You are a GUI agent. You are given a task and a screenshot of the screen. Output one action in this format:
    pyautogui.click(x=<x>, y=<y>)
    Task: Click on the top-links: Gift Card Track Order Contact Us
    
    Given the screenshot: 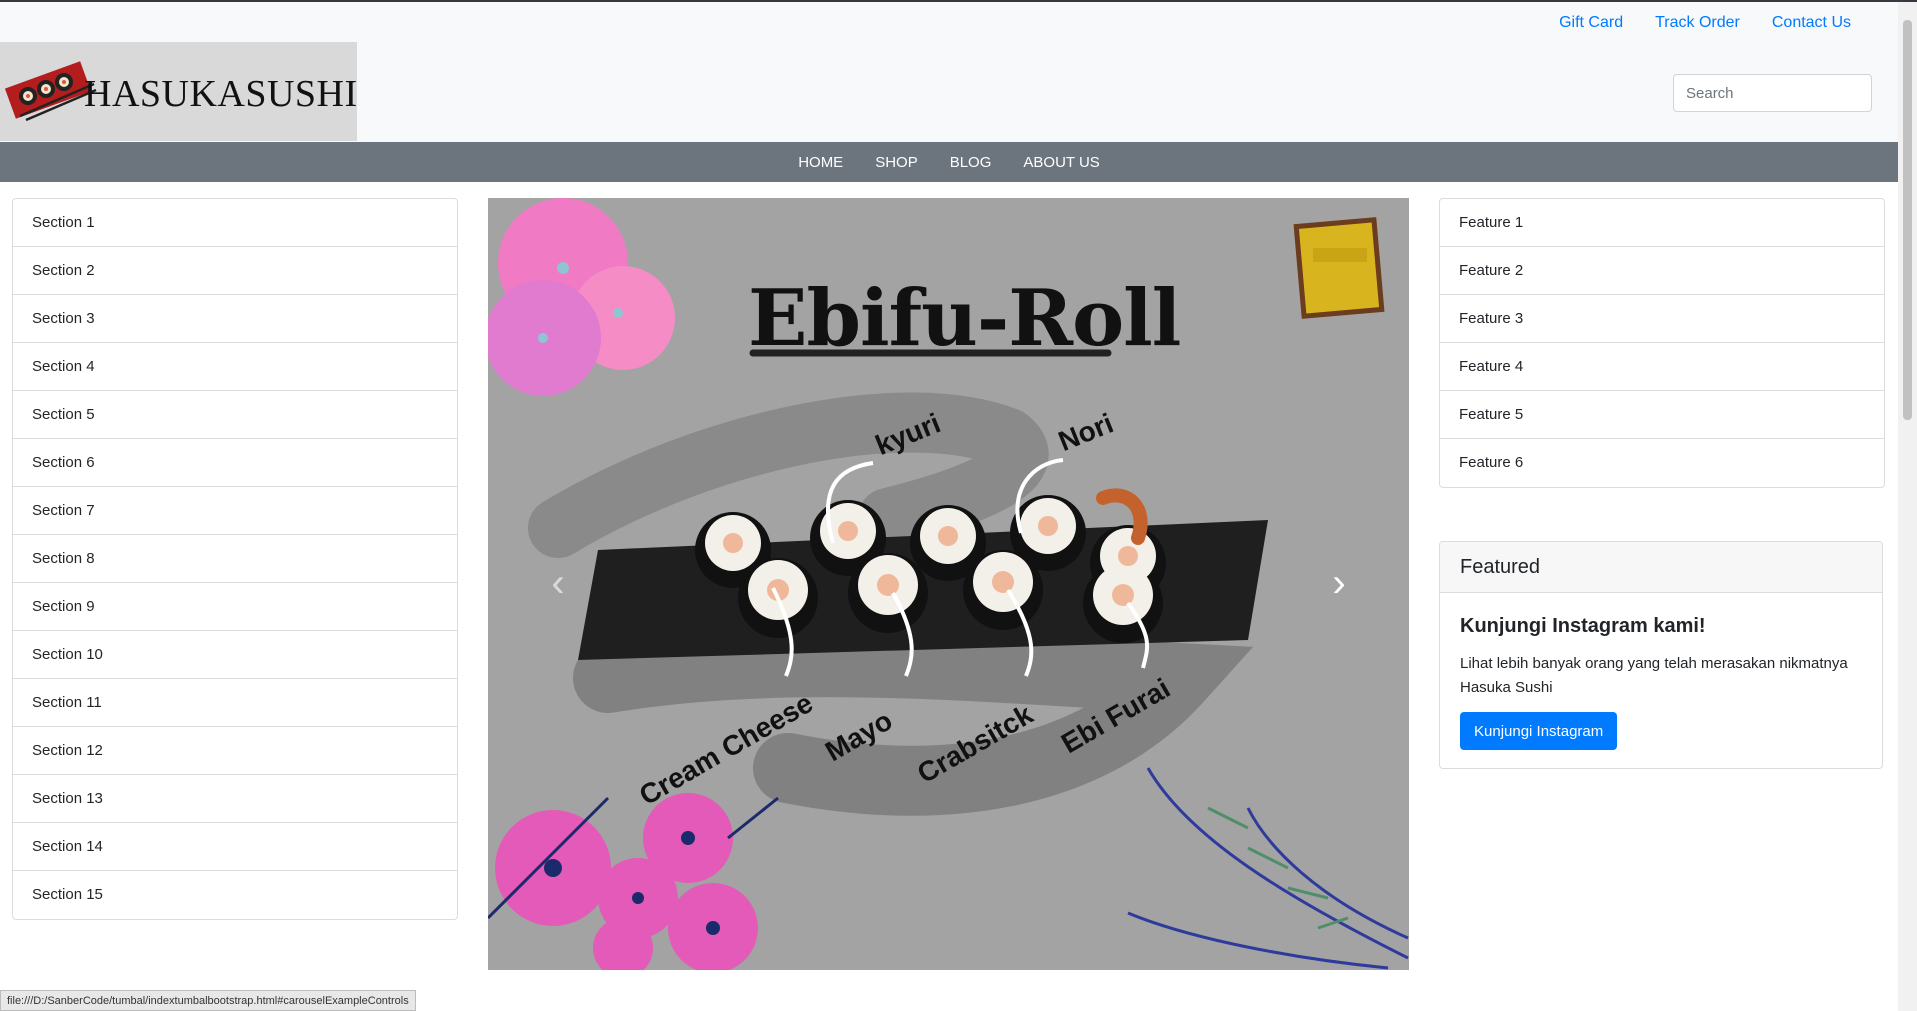 What is the action you would take?
    pyautogui.click(x=1705, y=23)
    